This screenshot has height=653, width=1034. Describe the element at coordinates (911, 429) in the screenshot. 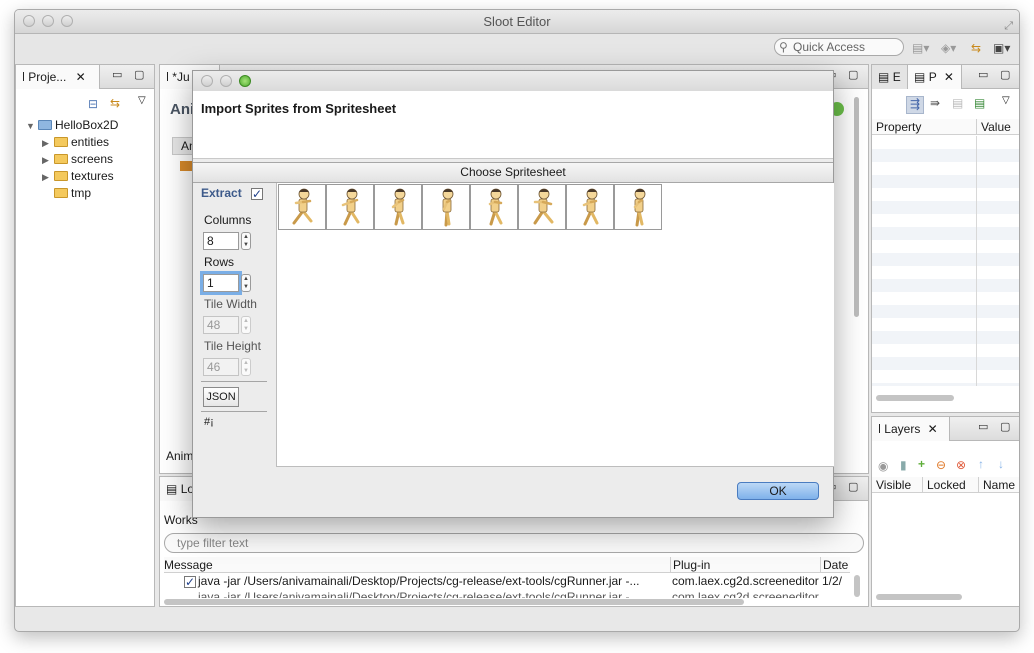

I see `tab-layers: ꟾ Layers ✕` at that location.